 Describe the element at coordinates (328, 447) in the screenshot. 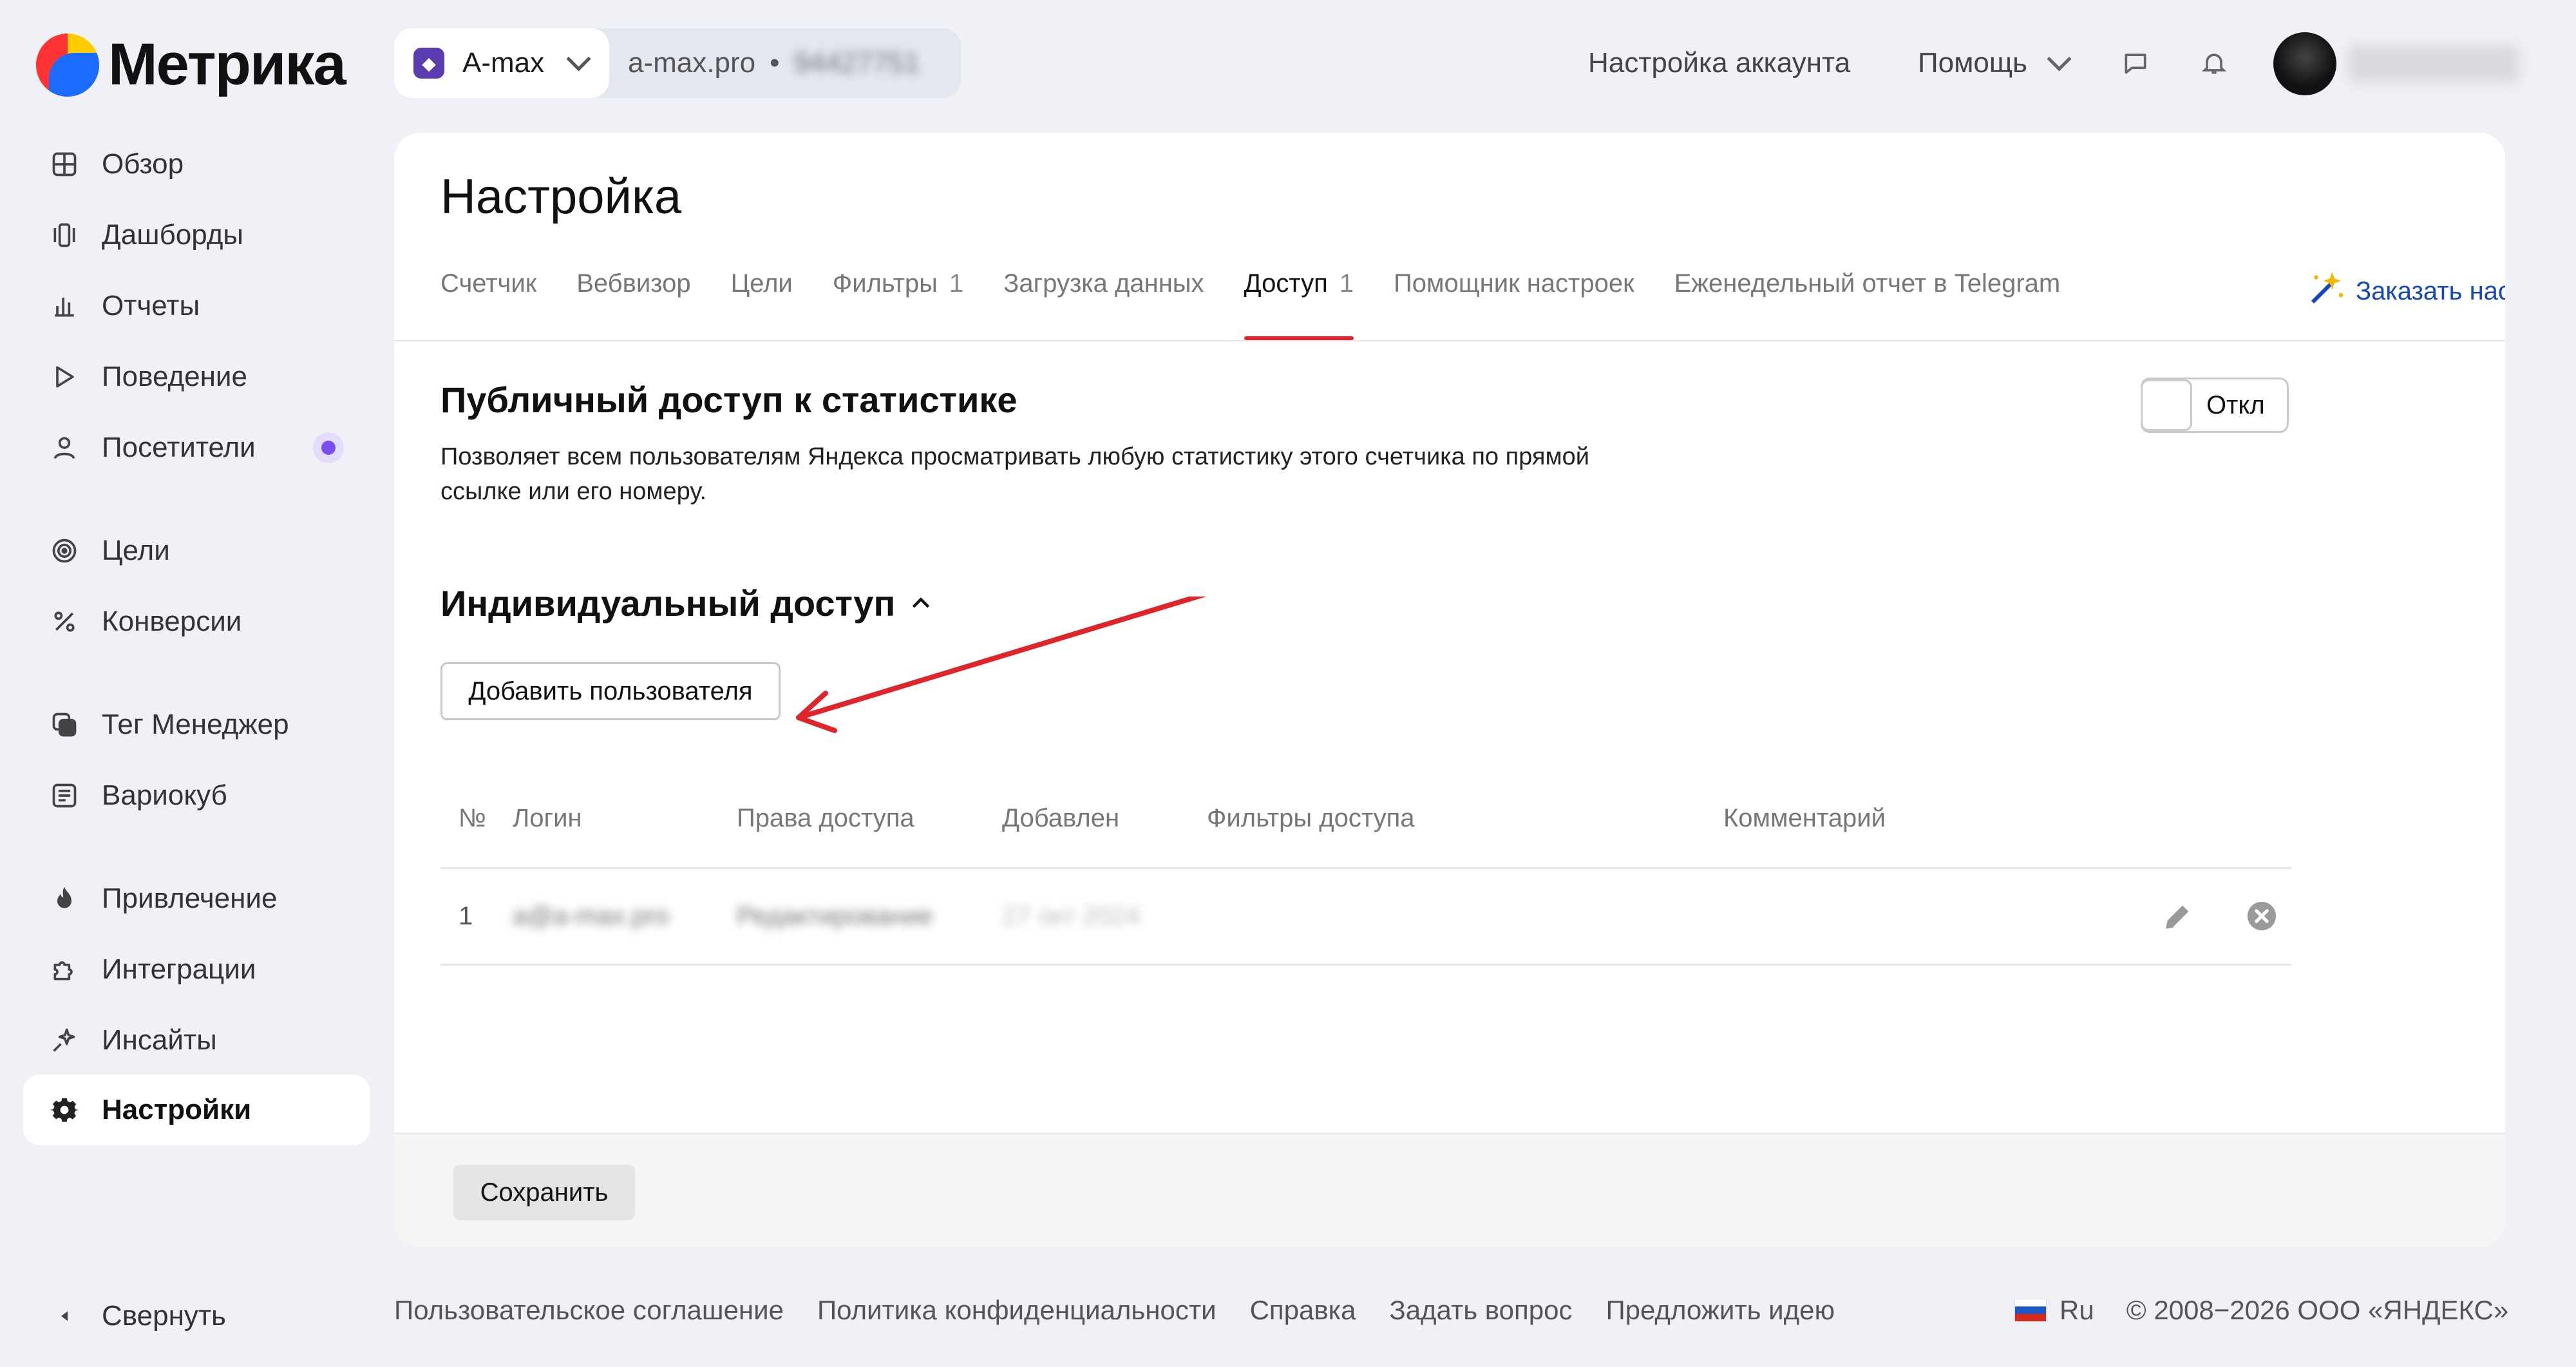

I see `new-indicator-dot` at that location.